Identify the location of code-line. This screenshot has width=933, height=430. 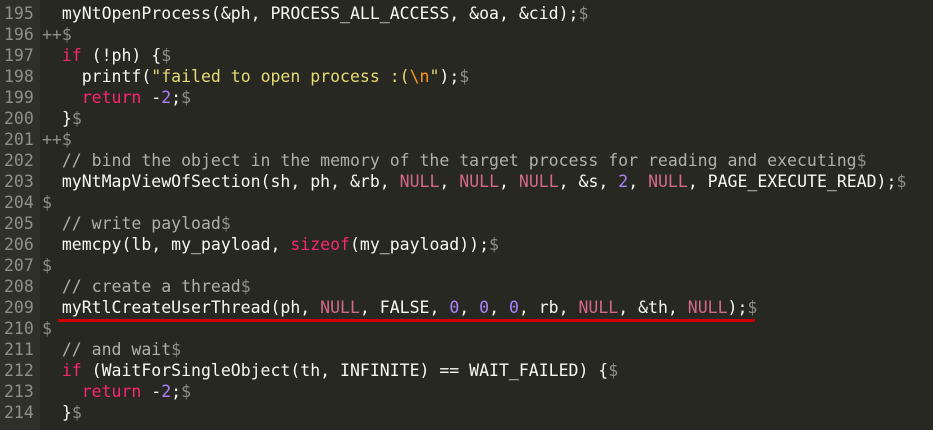
(466, 426).